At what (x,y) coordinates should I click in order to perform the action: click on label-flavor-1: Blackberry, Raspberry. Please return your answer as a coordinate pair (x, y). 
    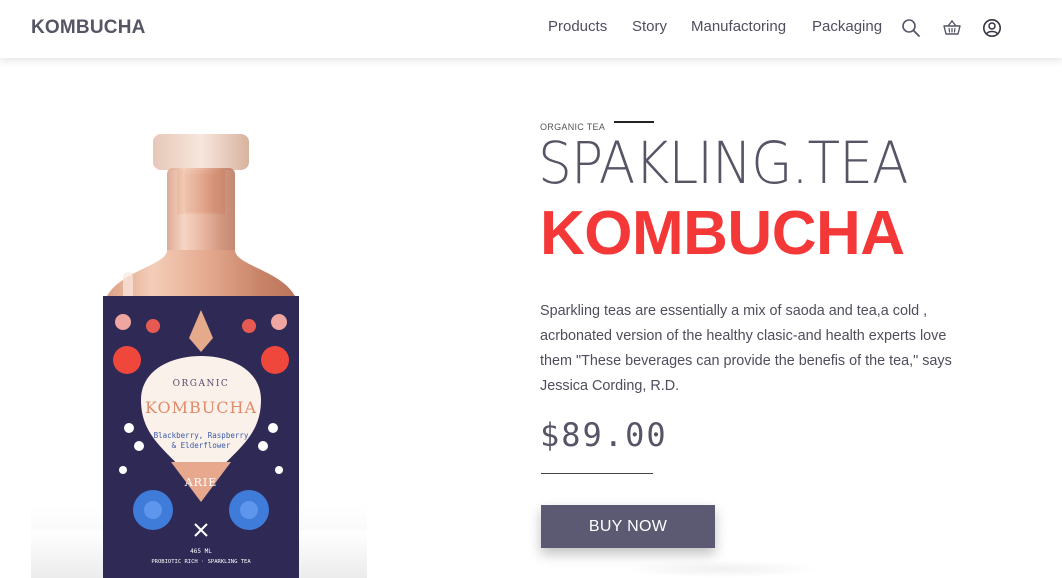
    Looking at the image, I should click on (201, 435).